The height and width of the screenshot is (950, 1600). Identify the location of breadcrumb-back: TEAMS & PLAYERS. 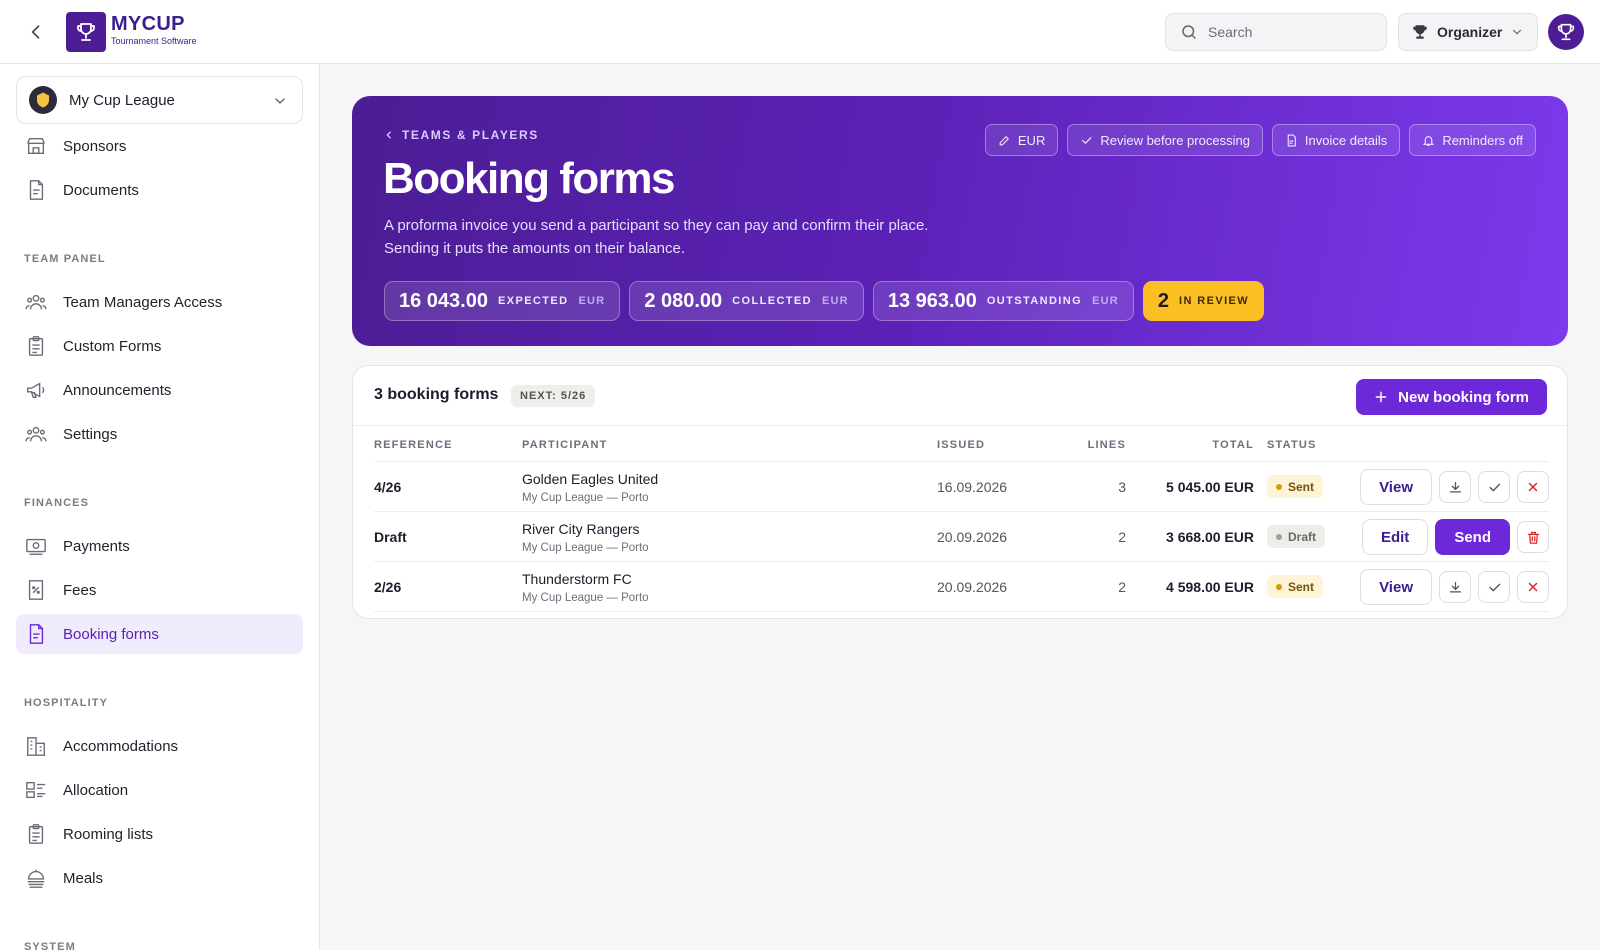
(461, 135).